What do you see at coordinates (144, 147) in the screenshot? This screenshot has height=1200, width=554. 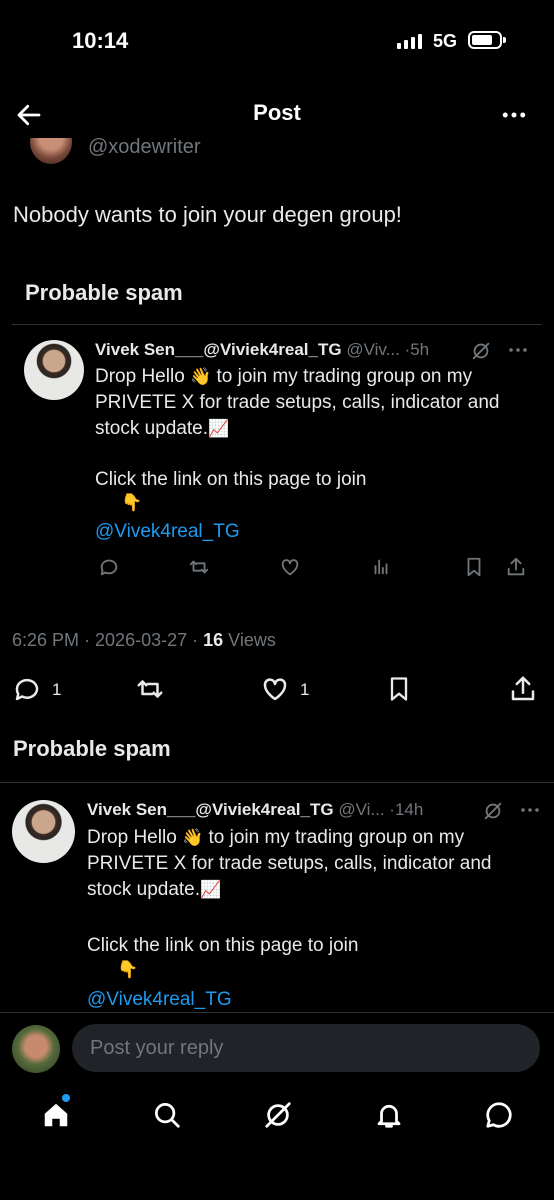 I see `author-handle: @xodewriter` at bounding box center [144, 147].